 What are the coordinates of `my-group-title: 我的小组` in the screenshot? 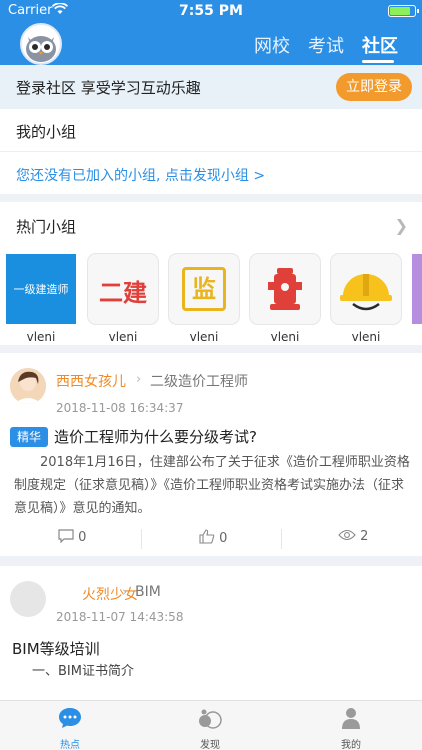 It's located at (46, 132).